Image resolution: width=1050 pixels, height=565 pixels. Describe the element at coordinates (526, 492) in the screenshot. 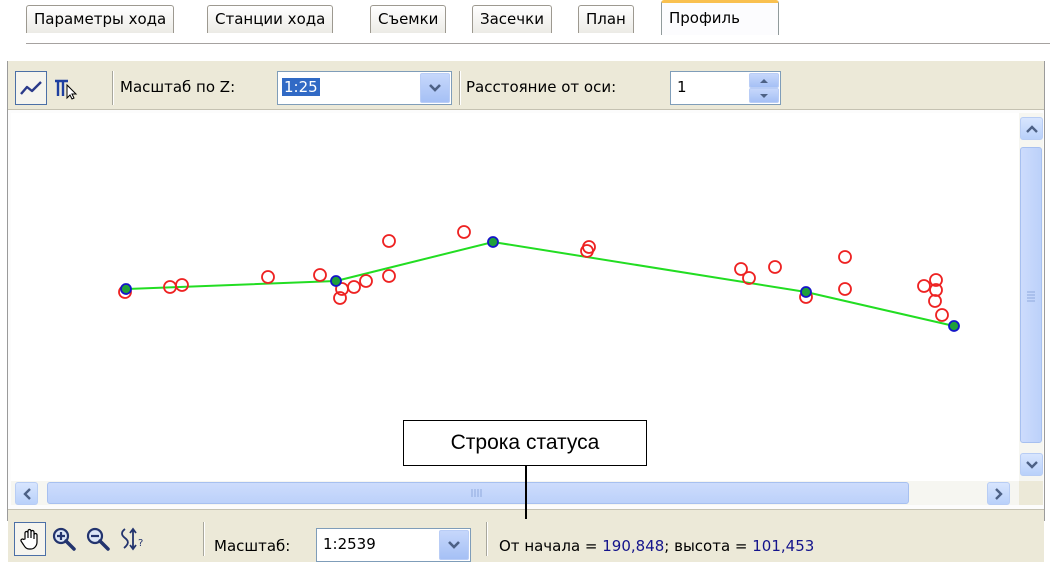

I see `callout-pointer-line` at that location.